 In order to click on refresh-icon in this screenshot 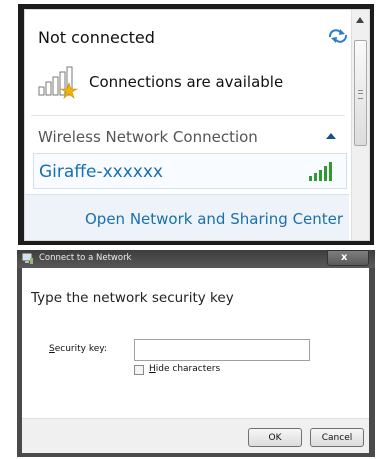, I will do `click(338, 36)`.